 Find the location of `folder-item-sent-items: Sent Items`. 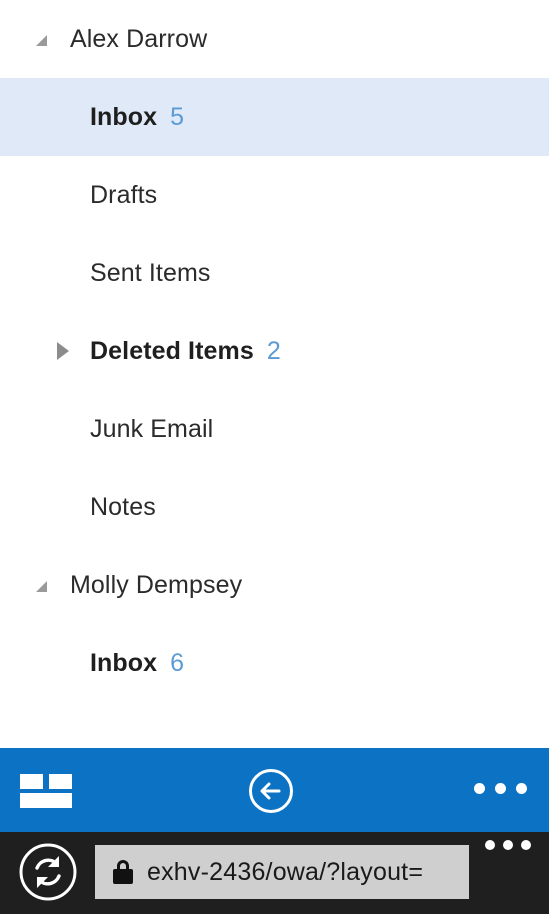

folder-item-sent-items: Sent Items is located at coordinates (274, 273).